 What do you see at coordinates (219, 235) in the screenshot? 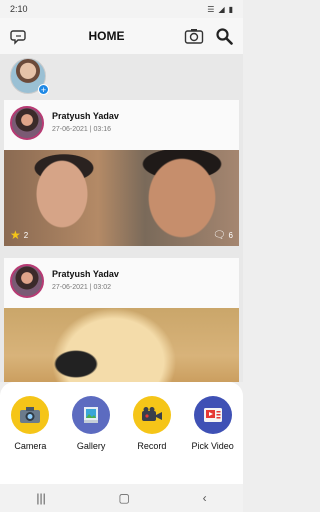
I see `comment-icon: 🗨` at bounding box center [219, 235].